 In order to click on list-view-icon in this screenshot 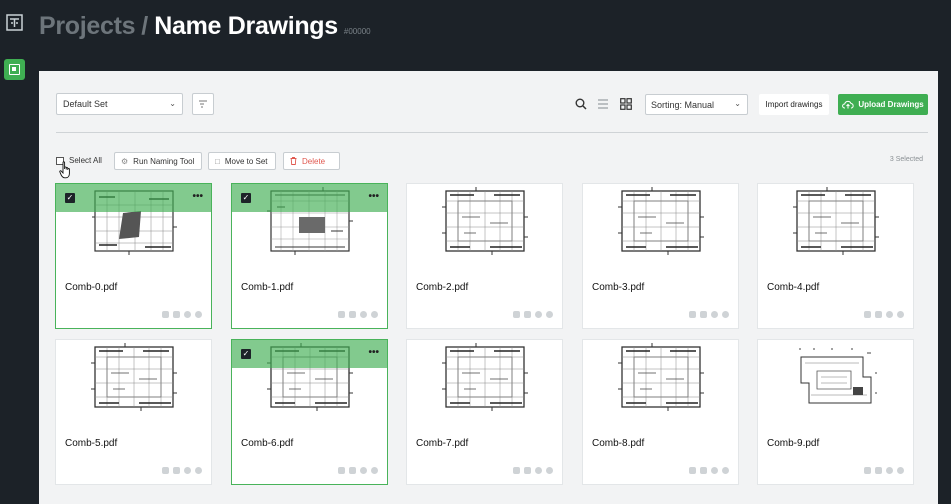, I will do `click(603, 104)`.